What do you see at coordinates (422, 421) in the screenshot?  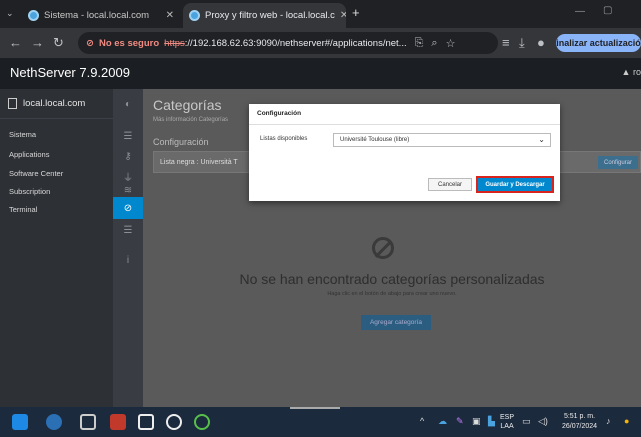 I see `chevron-up-icon: ^` at bounding box center [422, 421].